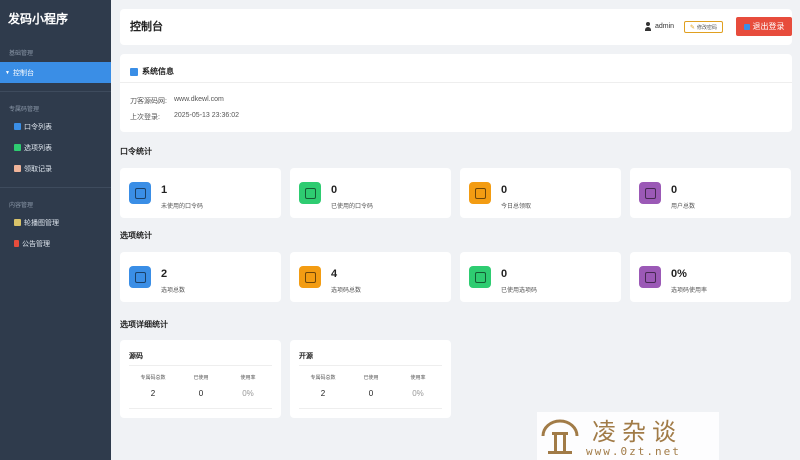 This screenshot has height=460, width=800. I want to click on header-bar: 控制台 admin ✎ 修改密码 退出登录, so click(456, 27).